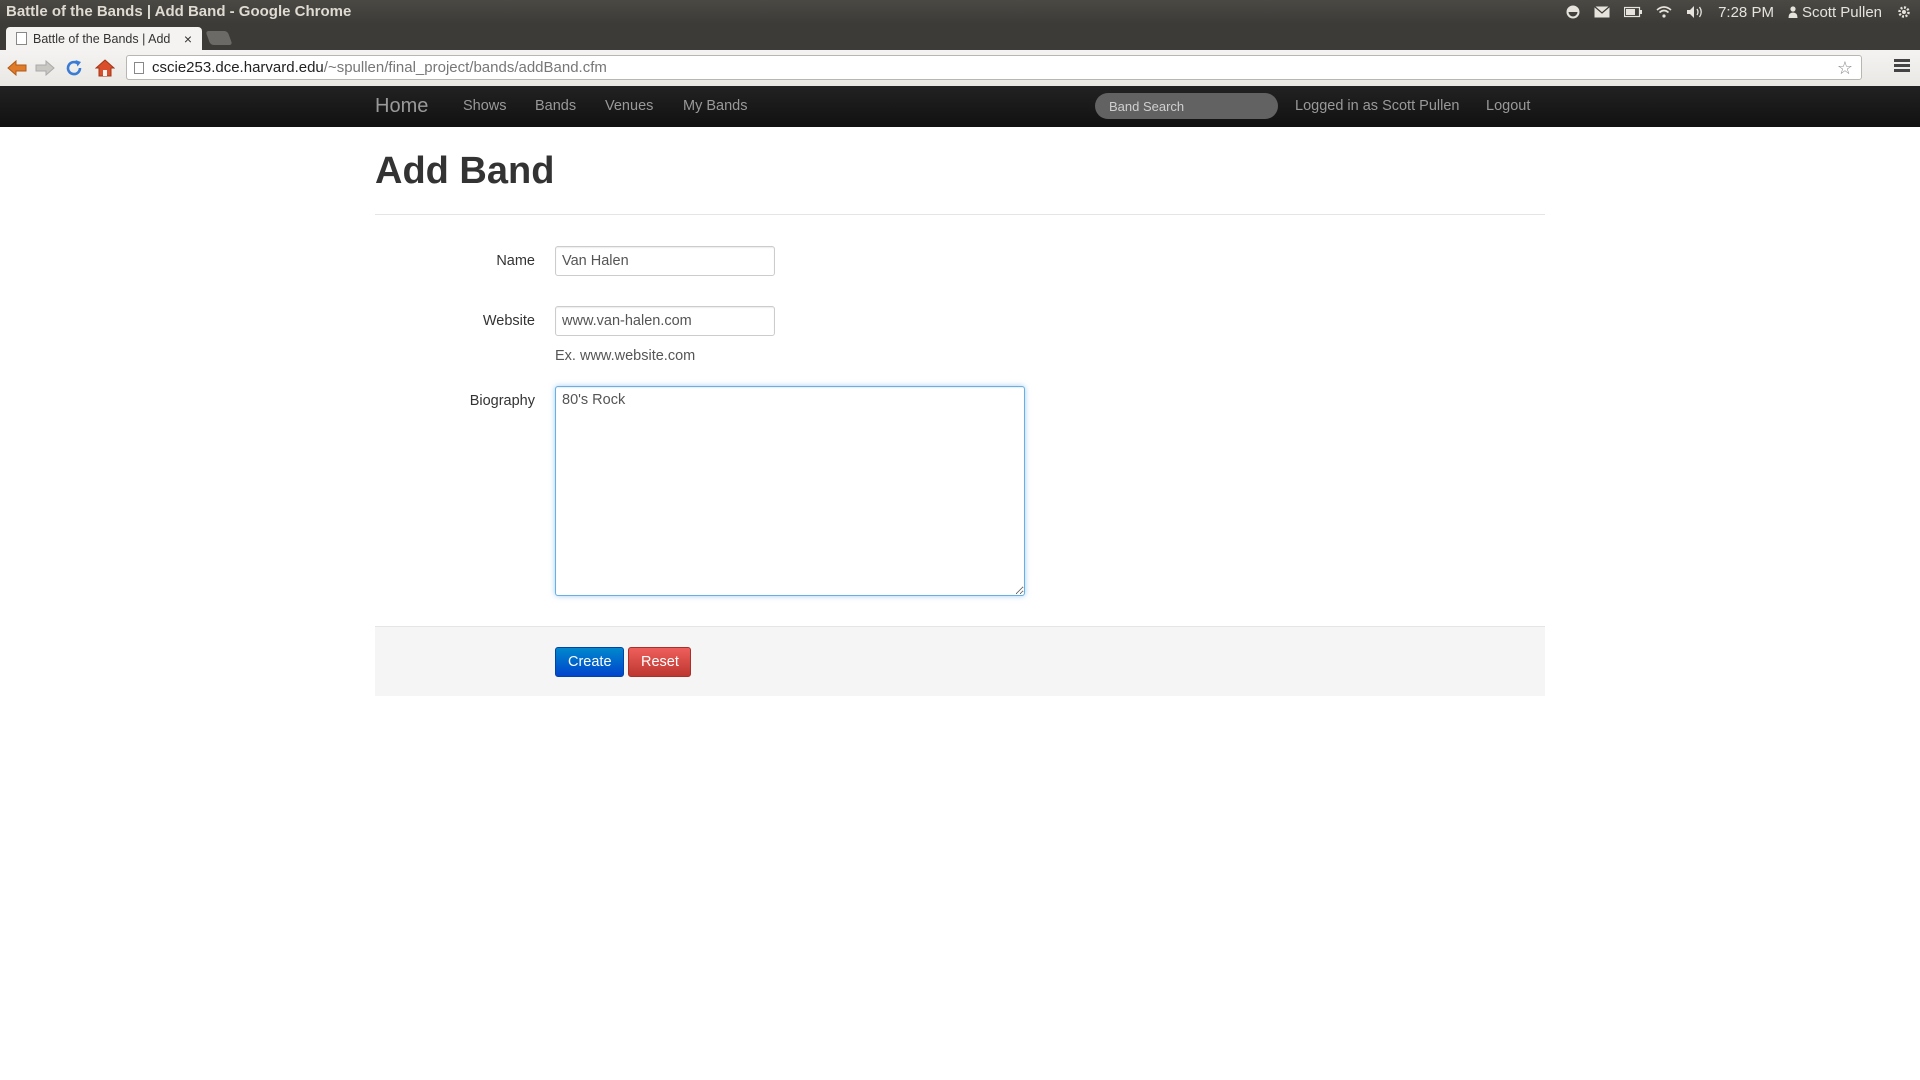  What do you see at coordinates (465, 171) in the screenshot?
I see `page-title: Add Band` at bounding box center [465, 171].